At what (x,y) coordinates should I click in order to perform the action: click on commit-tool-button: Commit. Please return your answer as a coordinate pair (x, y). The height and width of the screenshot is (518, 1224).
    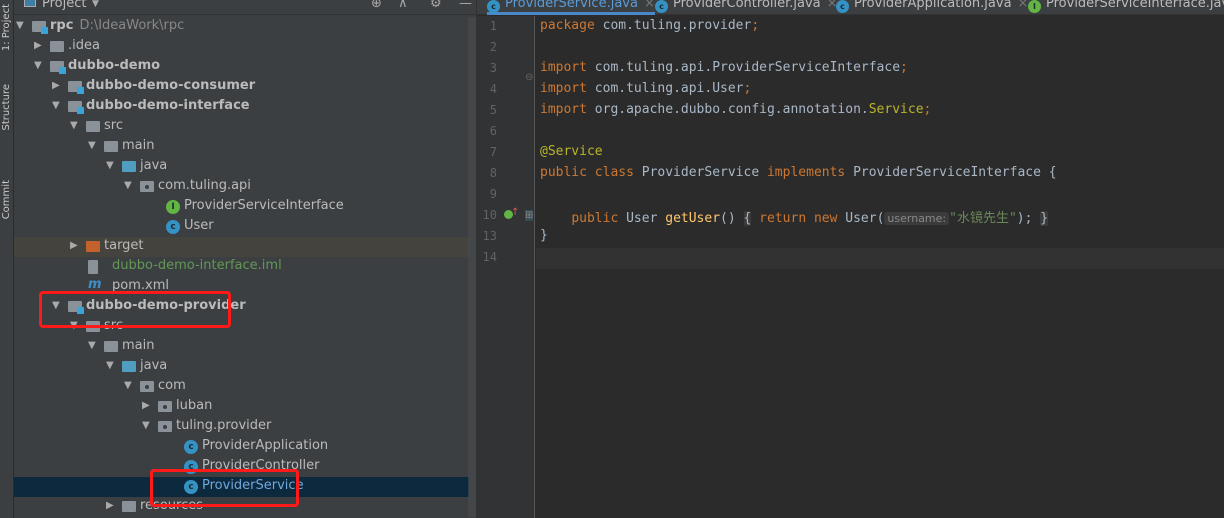
    Looking at the image, I should click on (6, 199).